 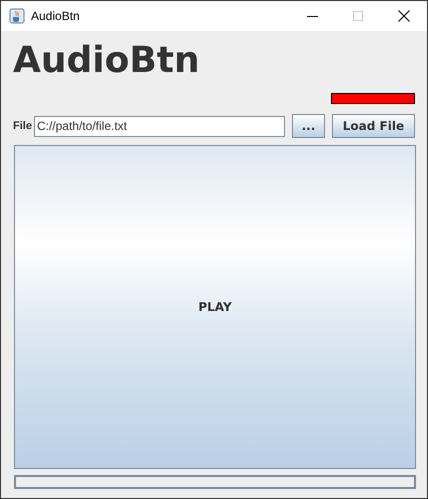 I want to click on close-icon, so click(x=404, y=16).